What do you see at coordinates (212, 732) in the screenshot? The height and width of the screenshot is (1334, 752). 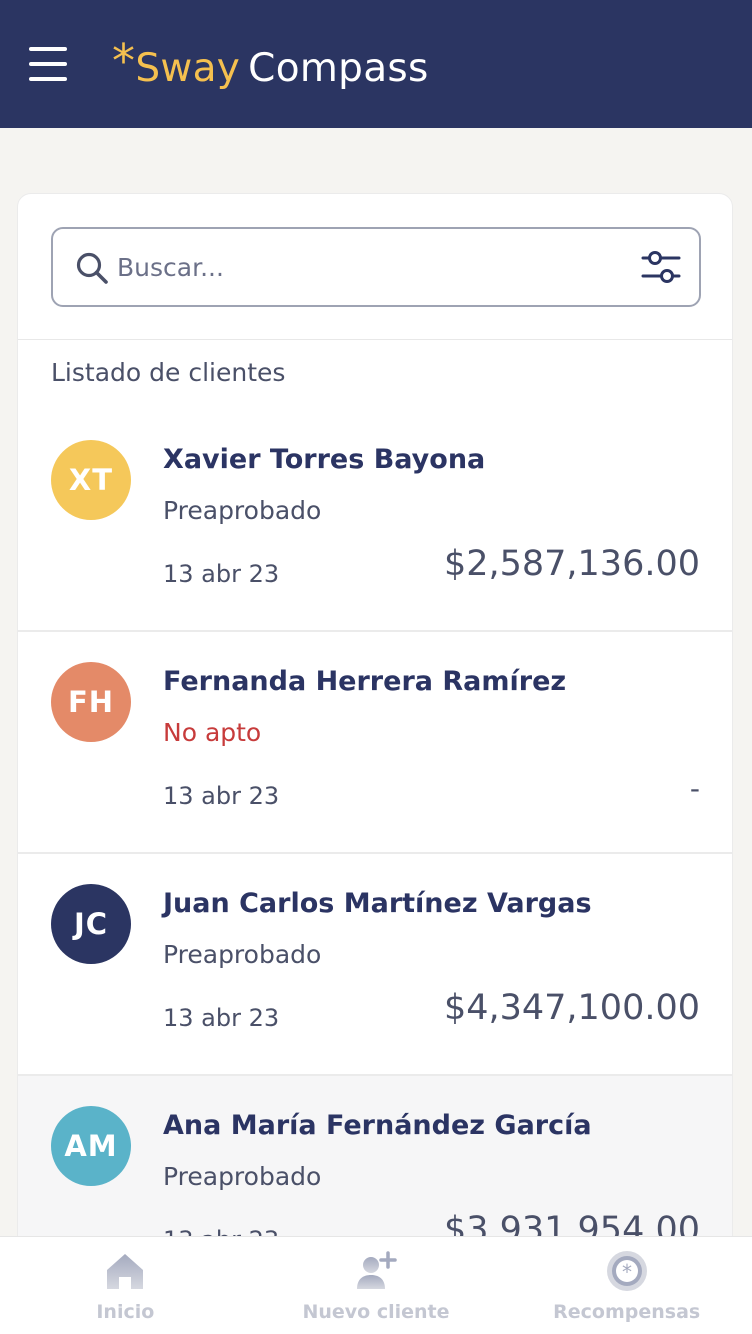 I see `client-status: No apto` at bounding box center [212, 732].